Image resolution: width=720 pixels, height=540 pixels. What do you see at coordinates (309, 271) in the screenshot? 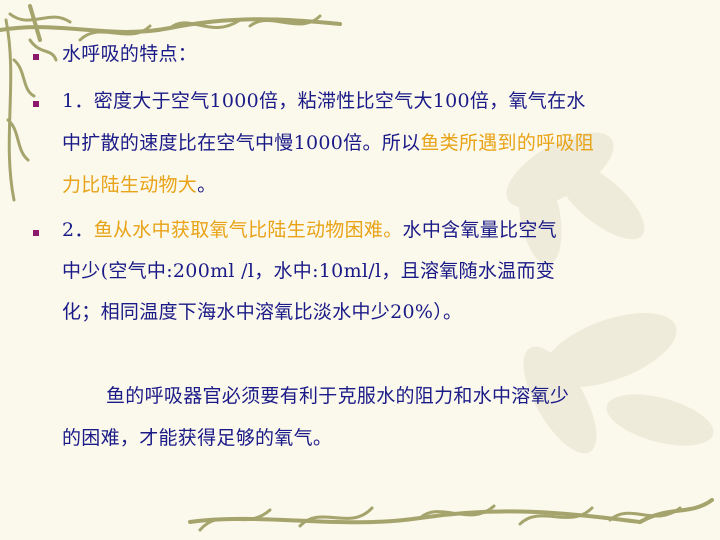
I see `point2-line2: 中少(空气中:200ml /l，水中:10ml/l，且溶氧随水温而变` at bounding box center [309, 271].